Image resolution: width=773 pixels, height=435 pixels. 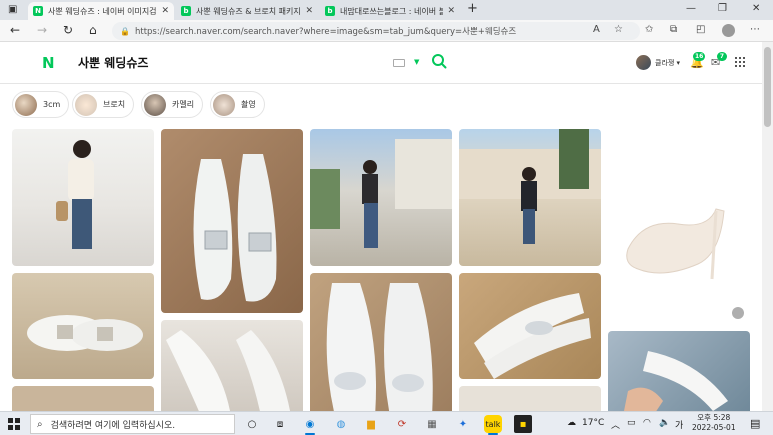 What do you see at coordinates (14, 424) in the screenshot?
I see `windows-start-icon` at bounding box center [14, 424].